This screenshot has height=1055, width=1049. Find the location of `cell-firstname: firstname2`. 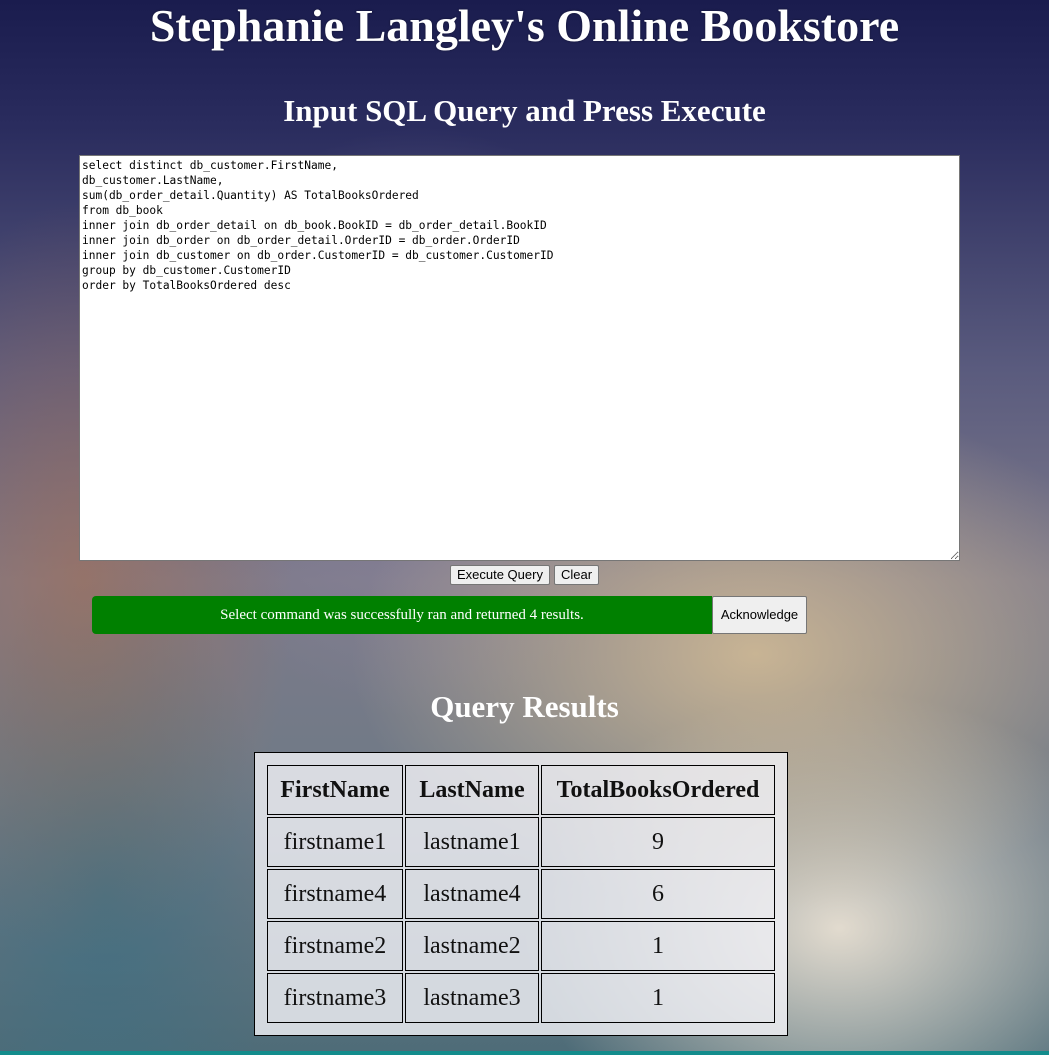

cell-firstname: firstname2 is located at coordinates (335, 946).